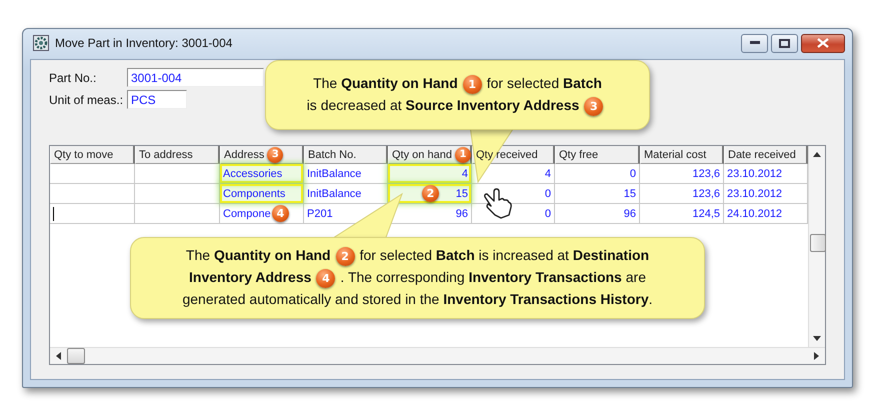 The width and height of the screenshot is (876, 412). Describe the element at coordinates (817, 338) in the screenshot. I see `down-arrow-icon` at that location.